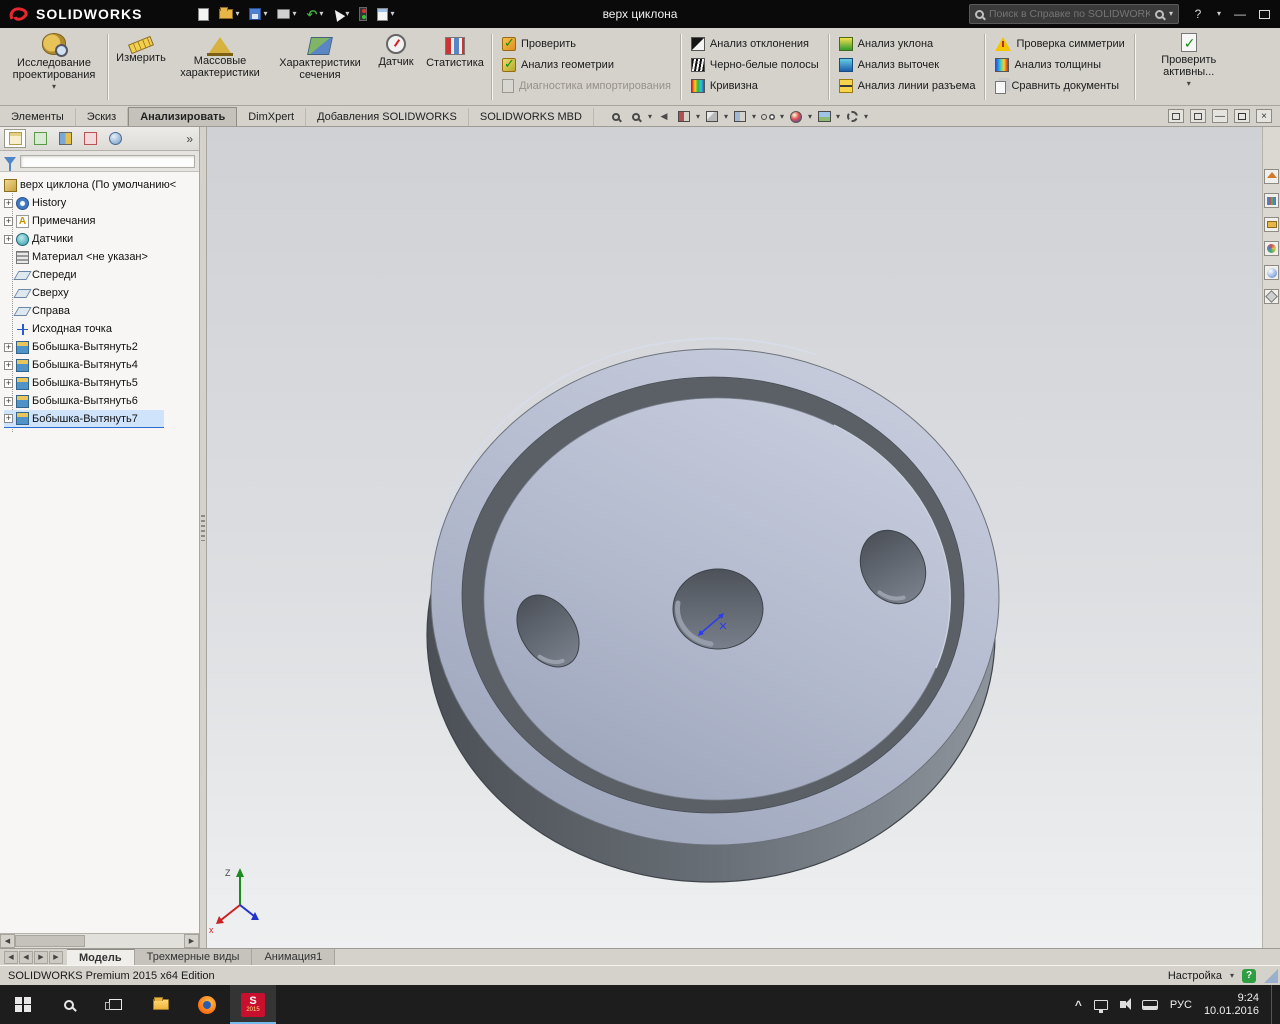 This screenshot has height=1024, width=1280. Describe the element at coordinates (1271, 200) in the screenshot. I see `task-pane-design-library-icon` at that location.